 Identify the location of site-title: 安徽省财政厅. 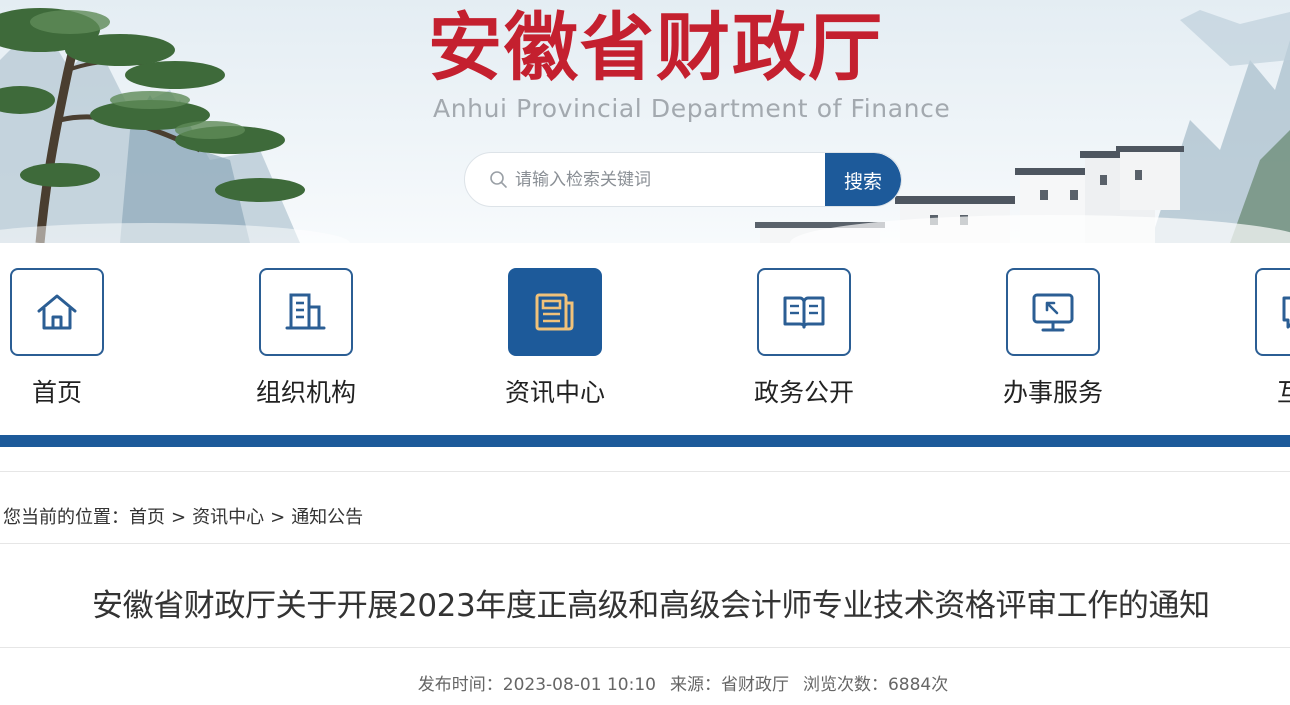
(656, 48).